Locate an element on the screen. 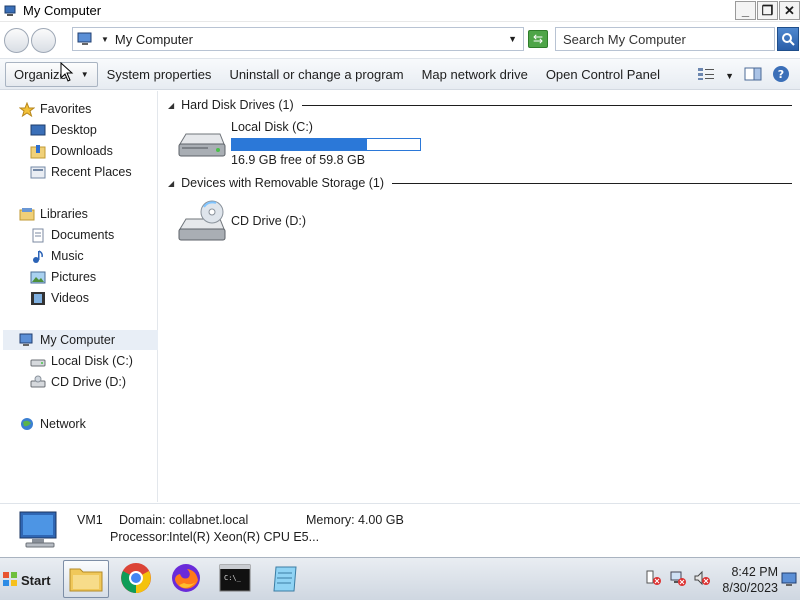  sidebar-item-videos: Videos is located at coordinates (59, 298).